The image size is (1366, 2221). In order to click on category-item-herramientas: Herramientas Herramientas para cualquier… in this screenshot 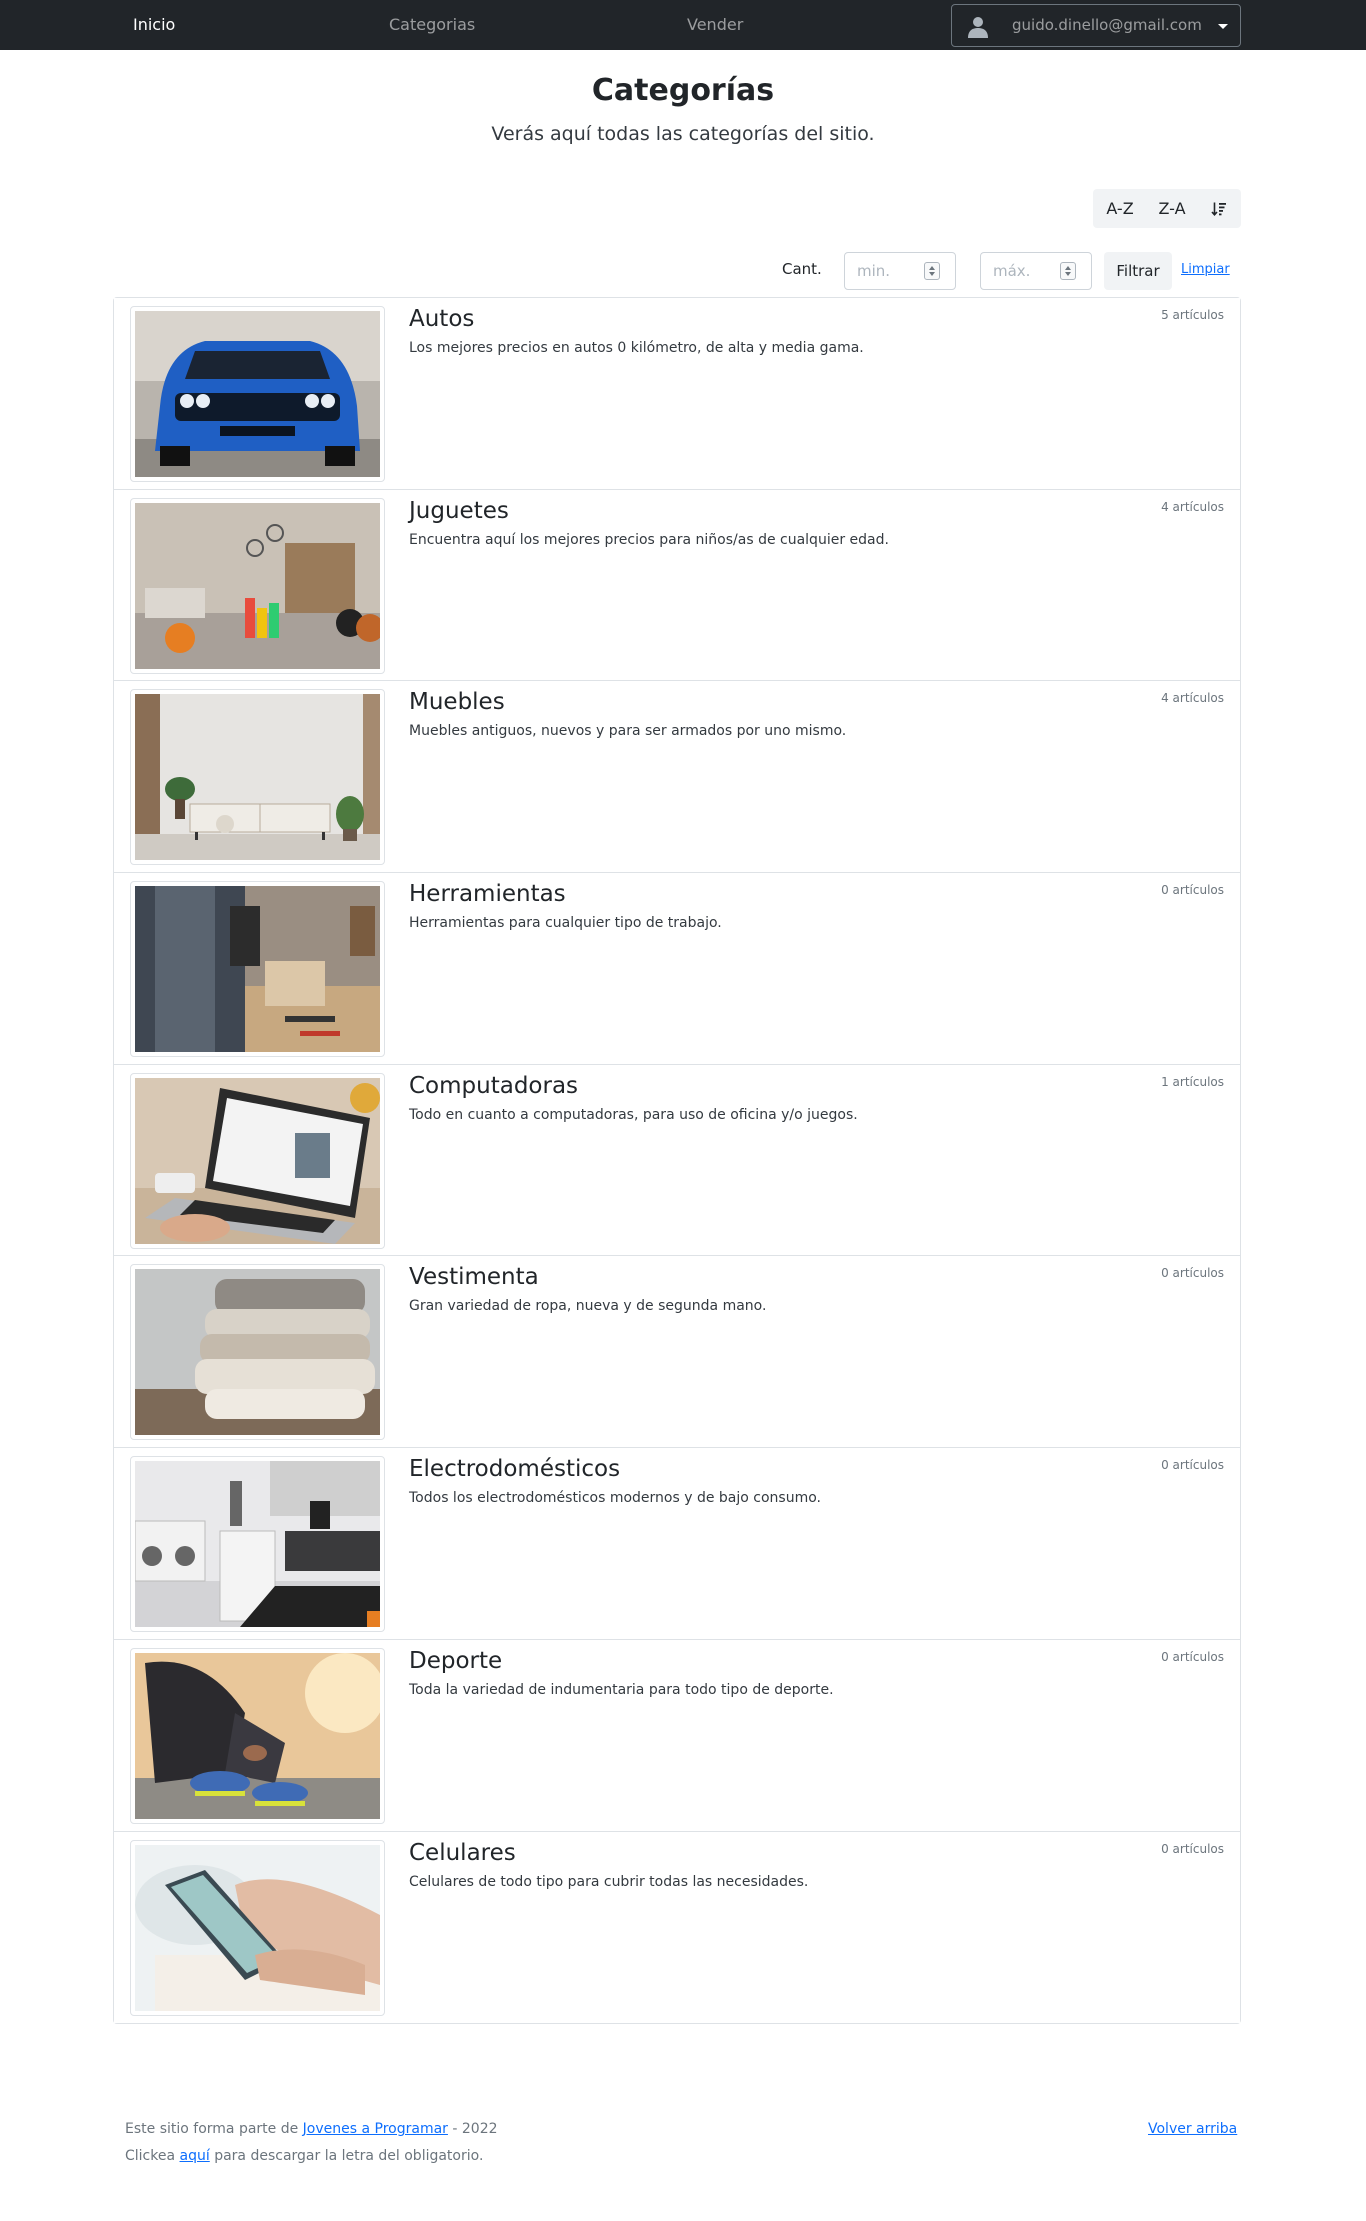, I will do `click(677, 969)`.